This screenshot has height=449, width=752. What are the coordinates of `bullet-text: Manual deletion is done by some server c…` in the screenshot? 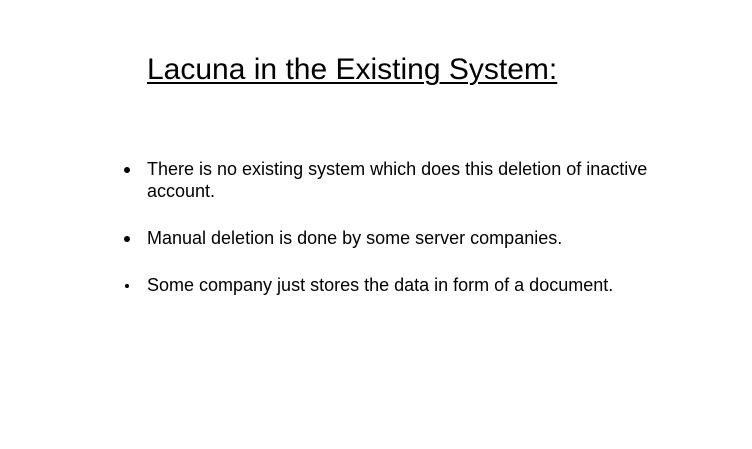 It's located at (355, 238).